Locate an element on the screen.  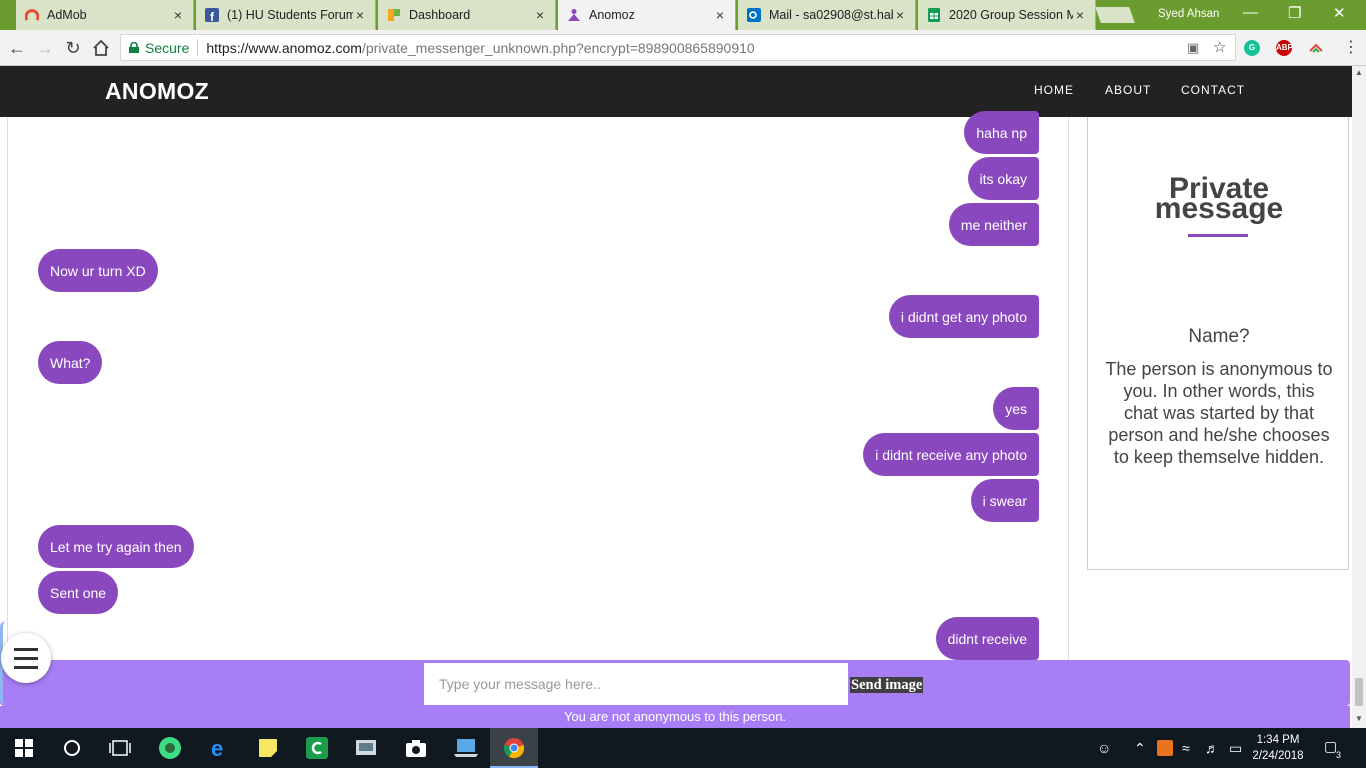
scroll-down-icon: ▼ is located at coordinates (1359, 718).